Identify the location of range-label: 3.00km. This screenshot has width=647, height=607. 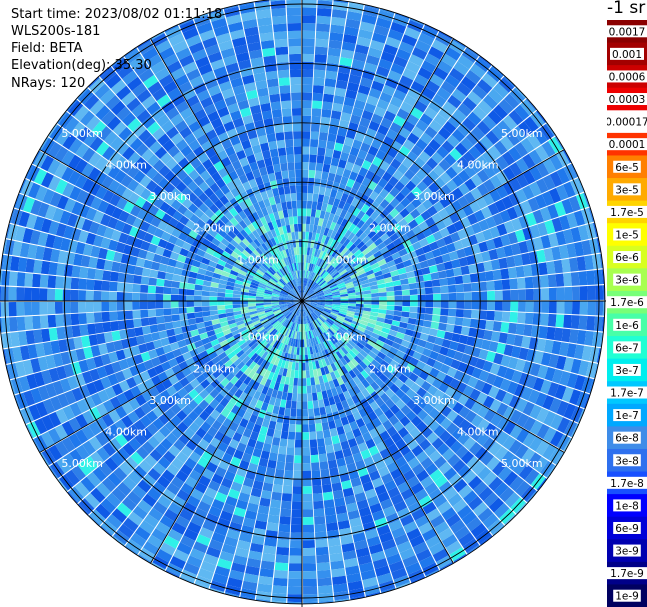
(434, 400).